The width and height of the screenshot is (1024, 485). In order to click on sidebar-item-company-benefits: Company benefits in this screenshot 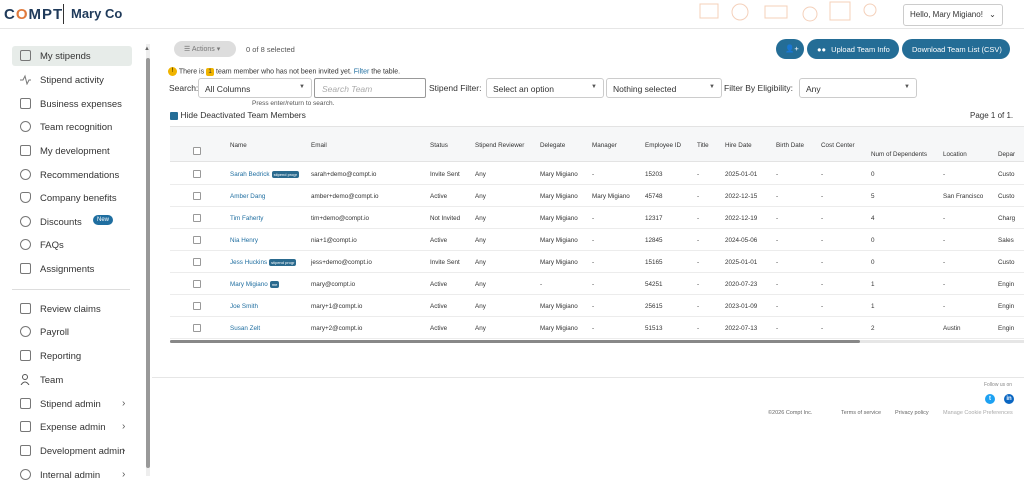, I will do `click(72, 198)`.